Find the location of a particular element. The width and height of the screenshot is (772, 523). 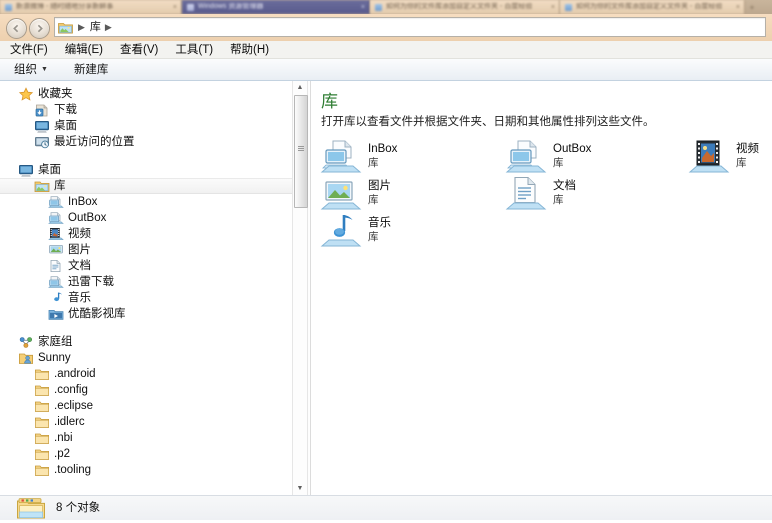

sidebar-item-sunny: Sunny is located at coordinates (146, 358).